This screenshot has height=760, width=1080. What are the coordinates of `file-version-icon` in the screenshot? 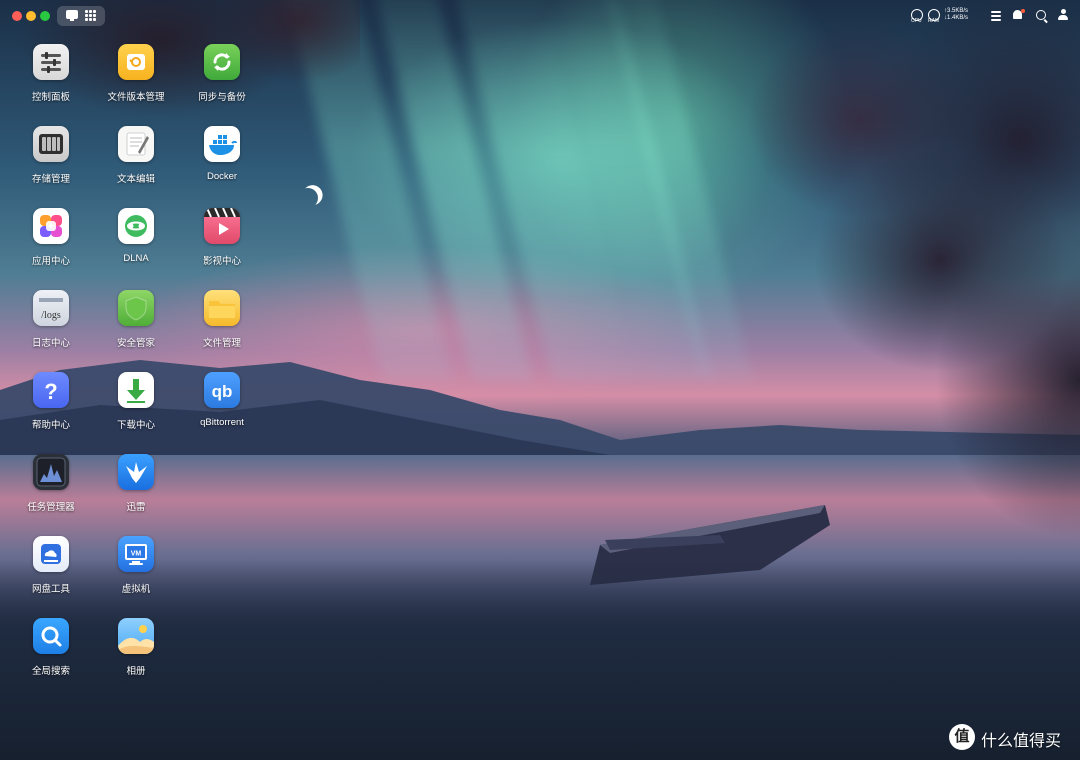 It's located at (136, 62).